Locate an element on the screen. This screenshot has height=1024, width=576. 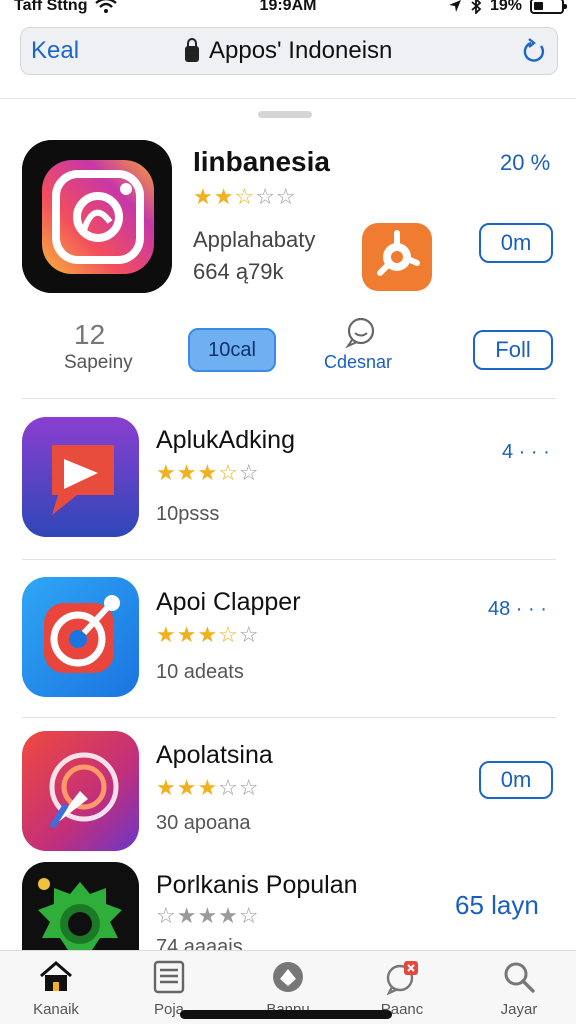
app-get-label: 0m is located at coordinates (516, 779).